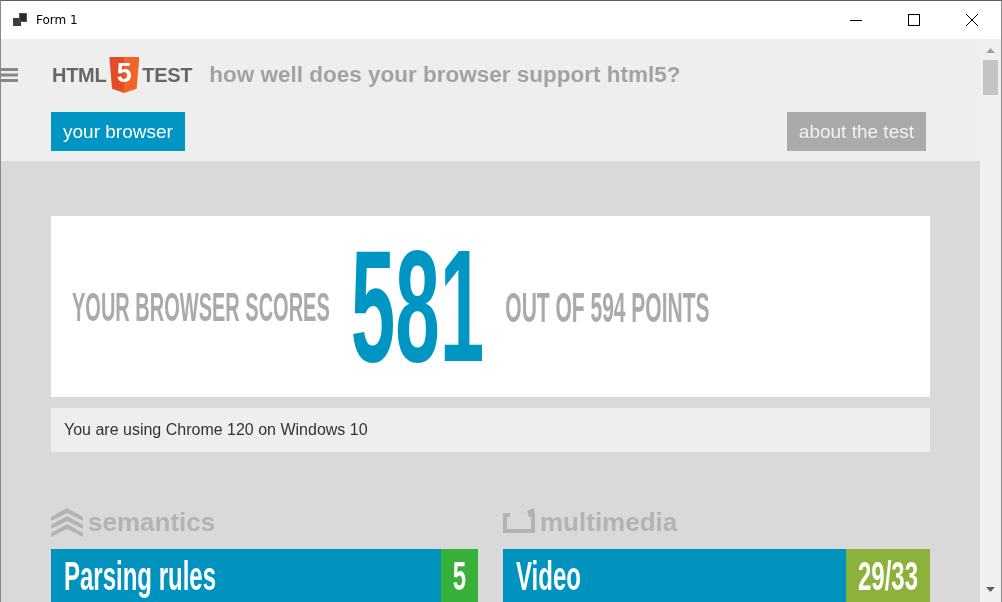 This screenshot has width=1002, height=602. I want to click on logo-shield: 5, so click(124, 75).